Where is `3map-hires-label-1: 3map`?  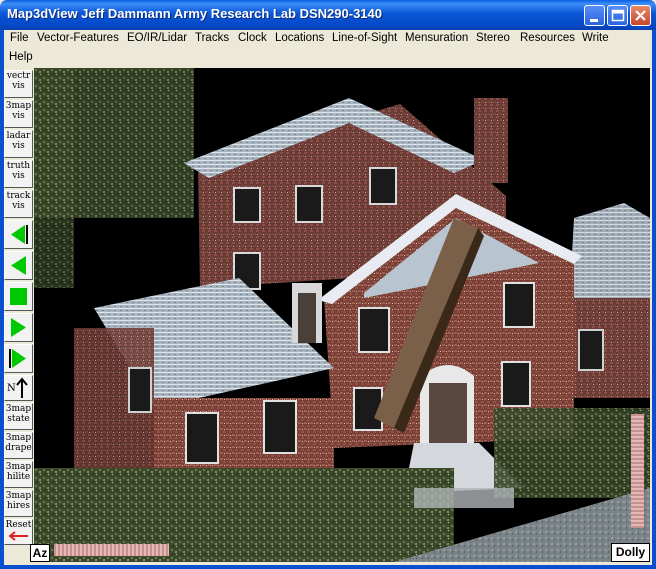 3map-hires-label-1: 3map is located at coordinates (18, 496).